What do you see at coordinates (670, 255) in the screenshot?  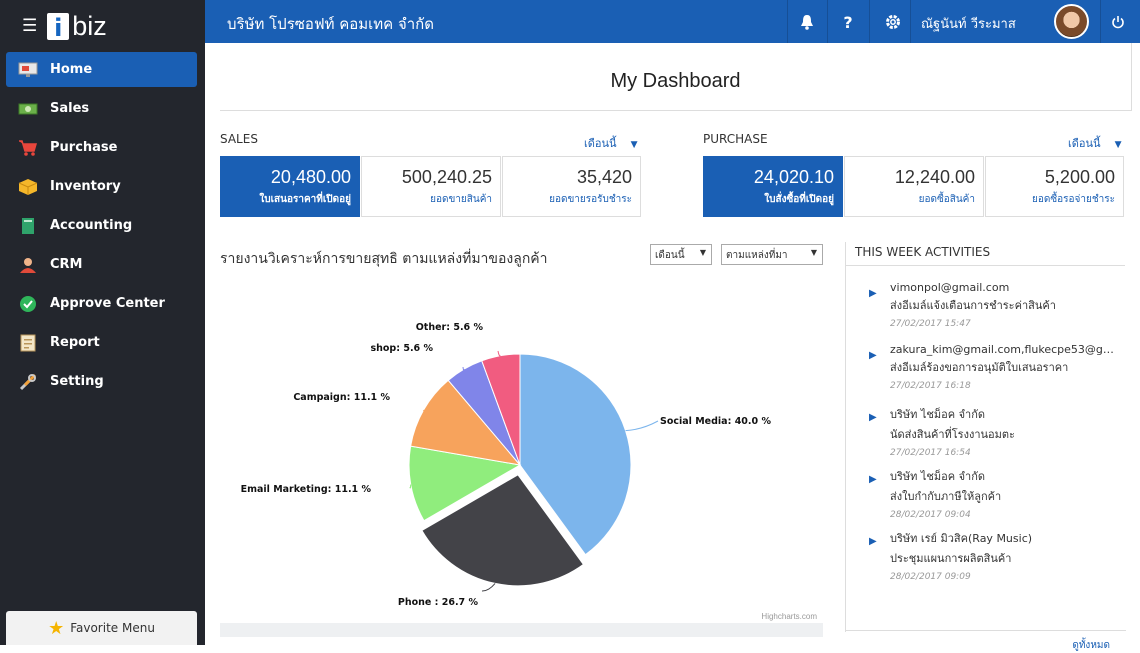 I see `select-value: เดือนนี้` at bounding box center [670, 255].